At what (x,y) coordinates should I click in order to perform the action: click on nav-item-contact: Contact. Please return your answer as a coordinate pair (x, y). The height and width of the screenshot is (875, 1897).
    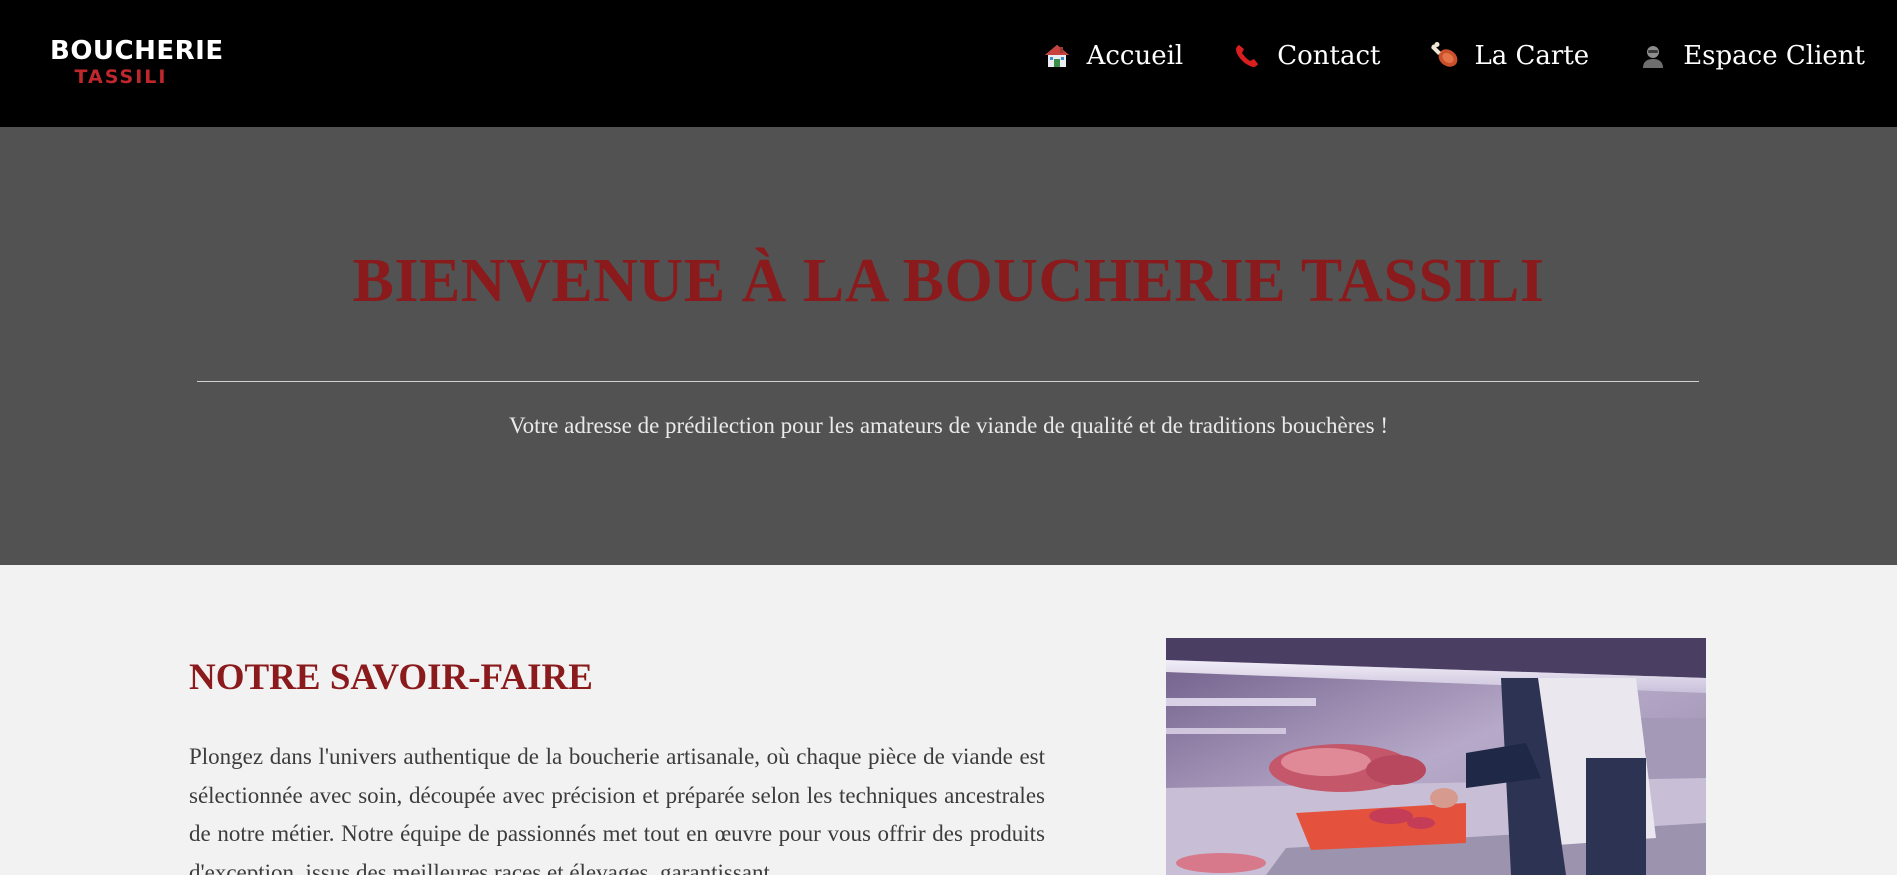
    Looking at the image, I should click on (1306, 56).